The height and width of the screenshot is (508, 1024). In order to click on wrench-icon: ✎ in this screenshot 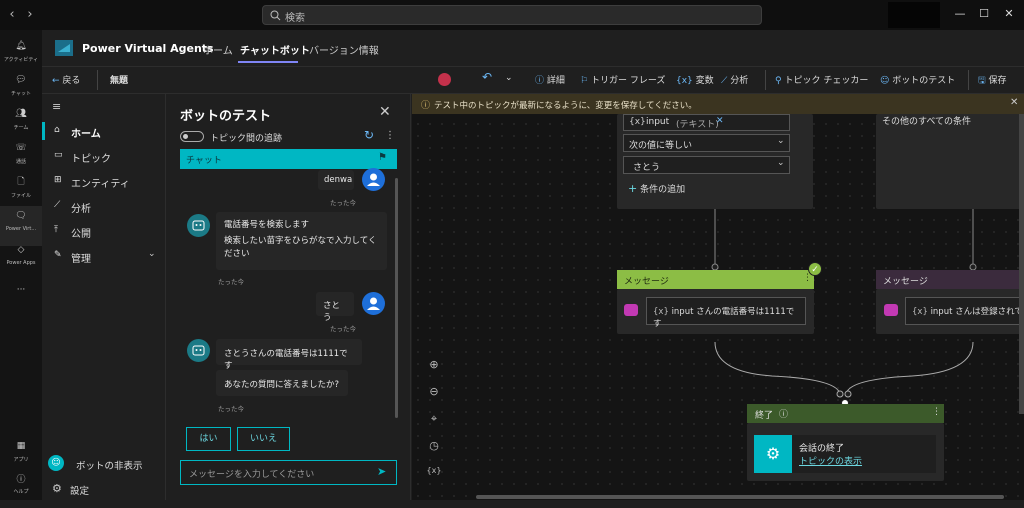, I will do `click(58, 255)`.